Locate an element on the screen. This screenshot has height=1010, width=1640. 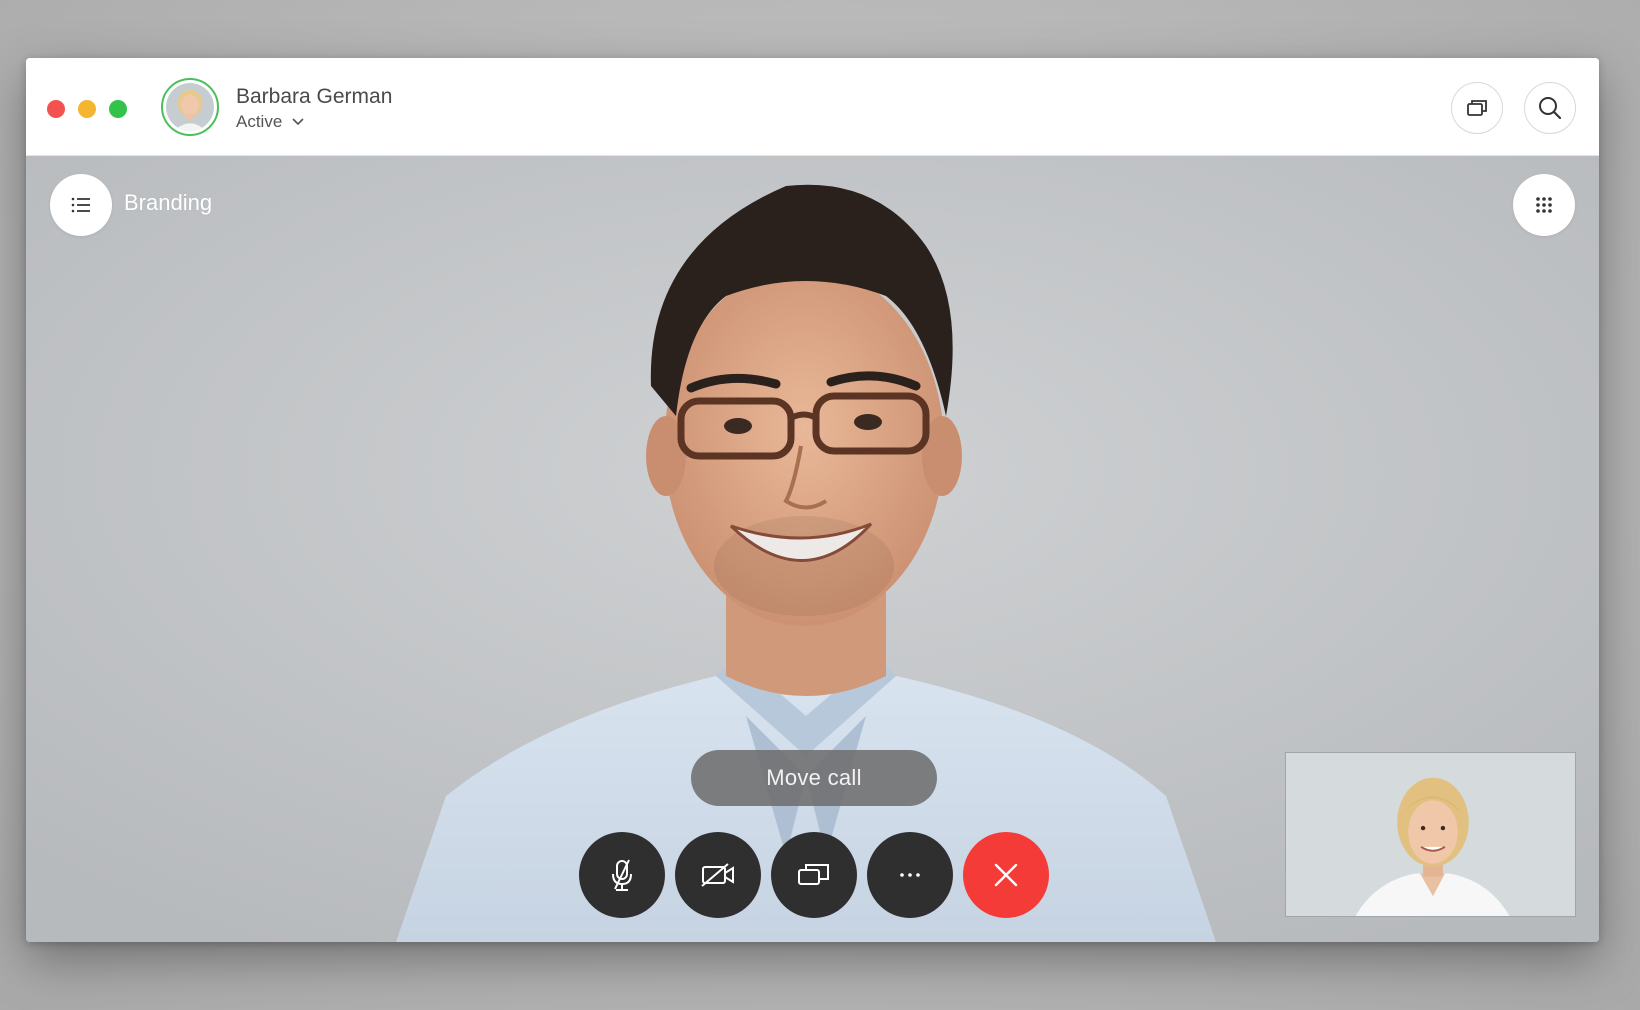
pop-out-button is located at coordinates (1477, 108).